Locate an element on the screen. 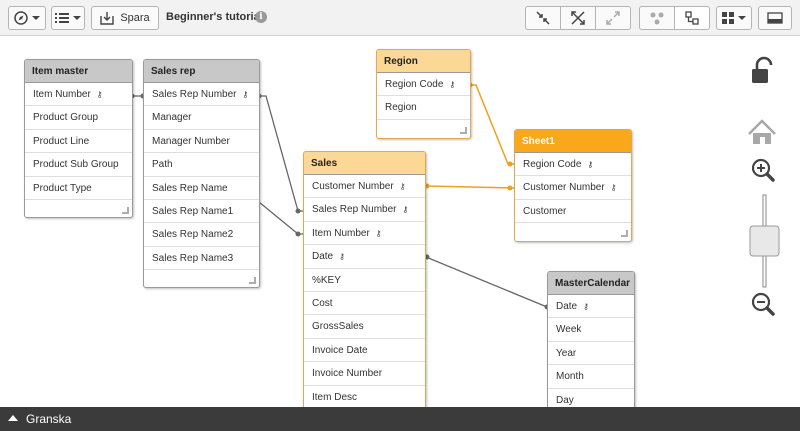 The width and height of the screenshot is (800, 431). field-row: Year is located at coordinates (591, 354).